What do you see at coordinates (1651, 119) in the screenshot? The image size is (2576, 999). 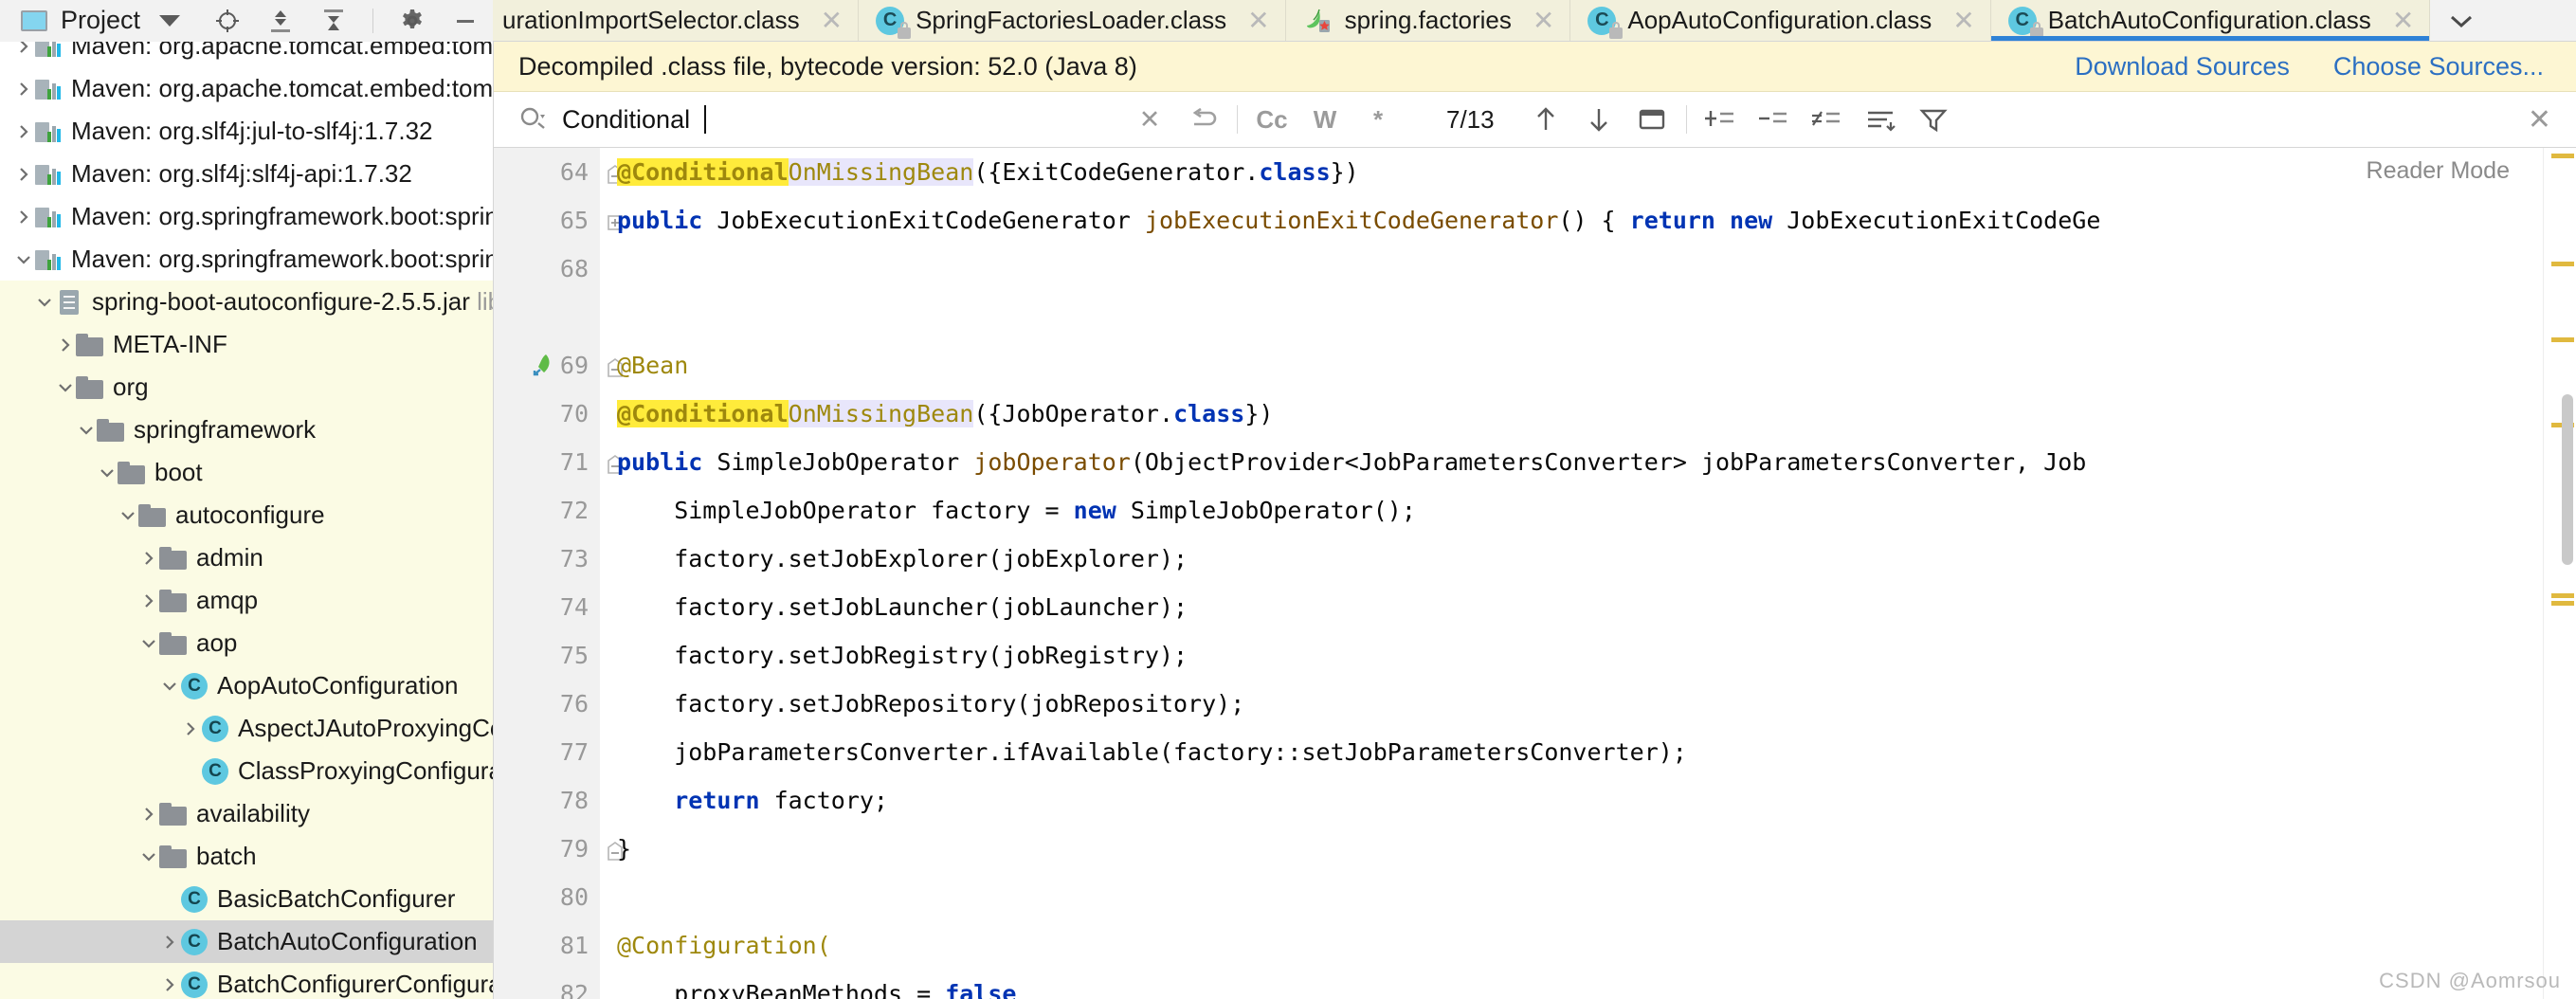 I see `select-all-occurrences-button` at bounding box center [1651, 119].